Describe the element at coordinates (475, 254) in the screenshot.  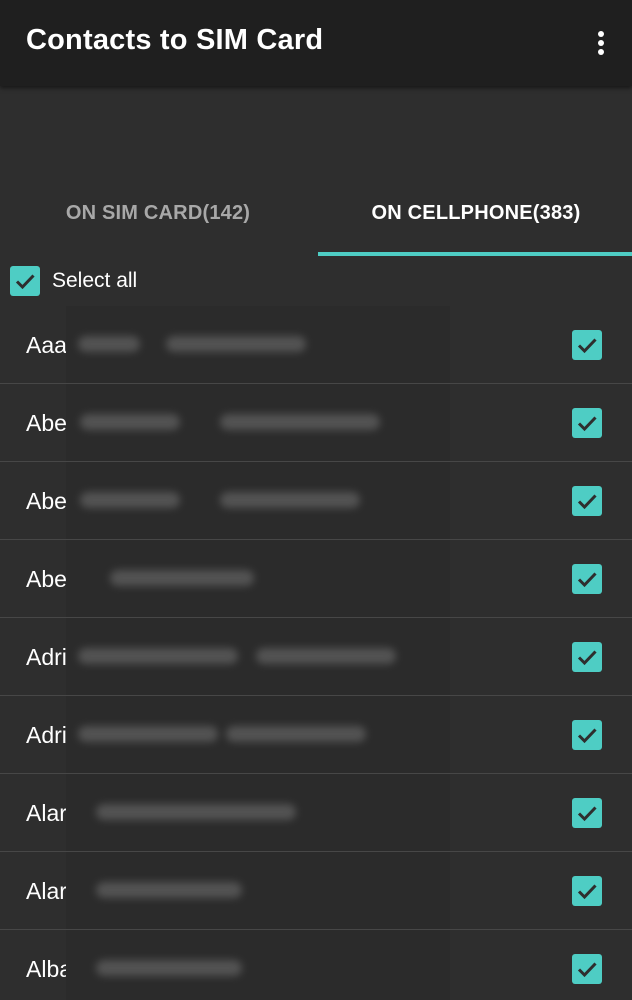
I see `tab-indicator` at that location.